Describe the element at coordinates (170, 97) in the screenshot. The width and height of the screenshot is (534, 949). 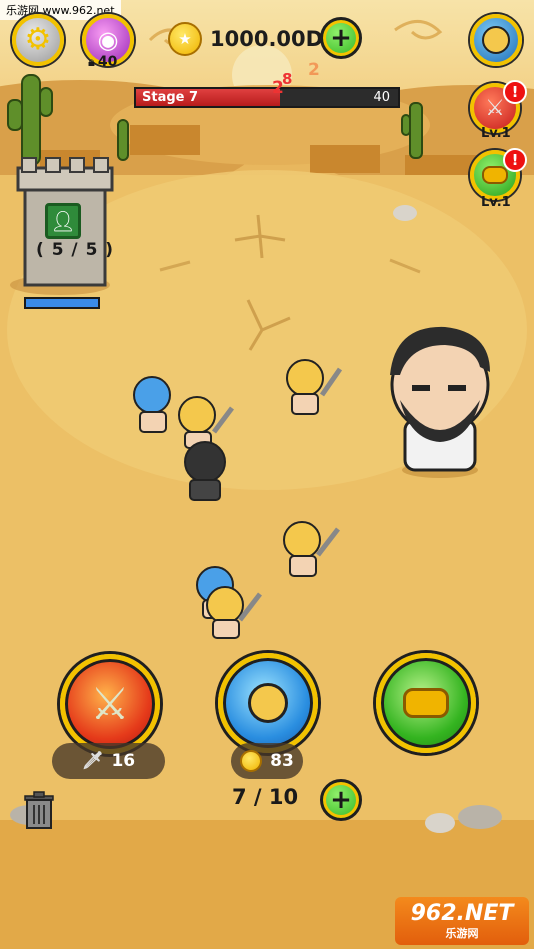
I see `stage-label: Stage 7` at that location.